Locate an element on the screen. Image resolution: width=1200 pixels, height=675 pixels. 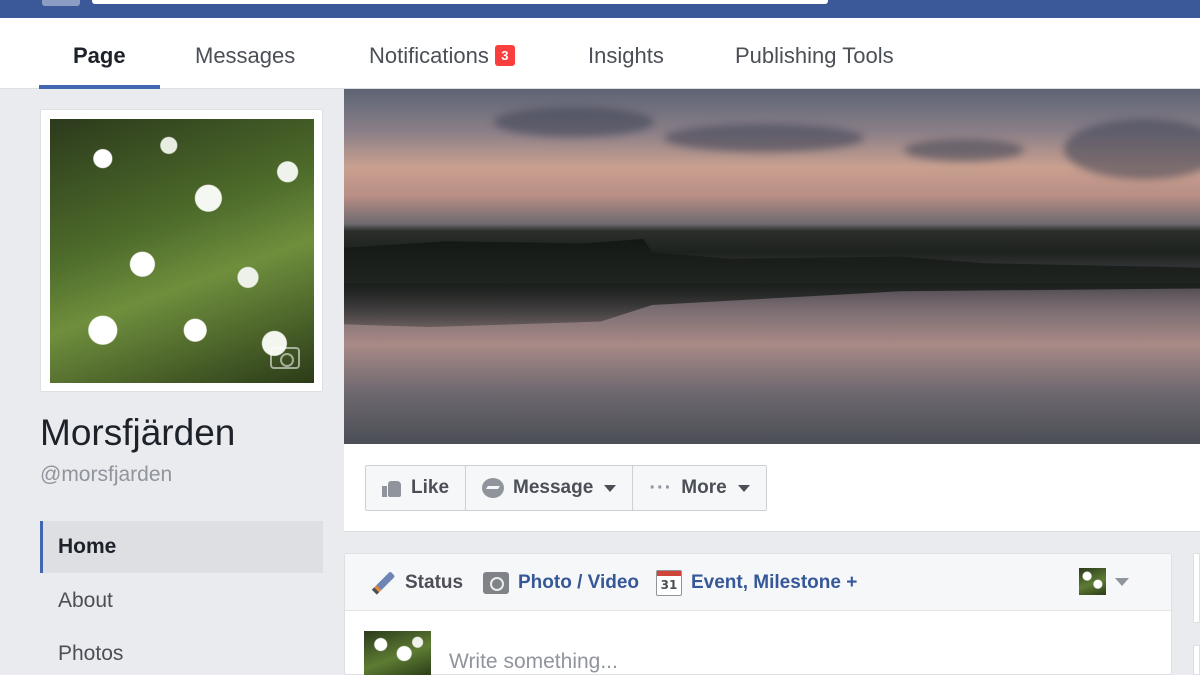
composer-tab-label: Status is located at coordinates (434, 582).